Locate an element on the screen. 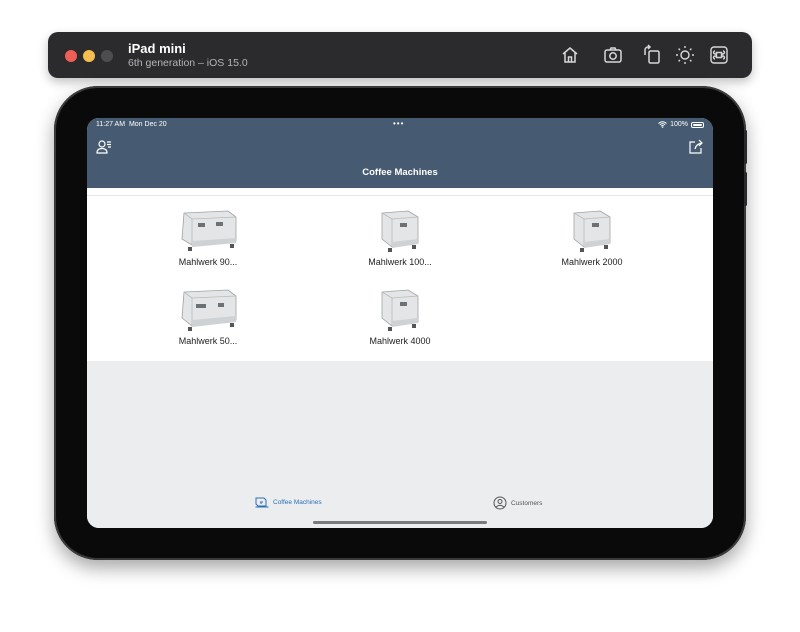  share-icon is located at coordinates (696, 147).